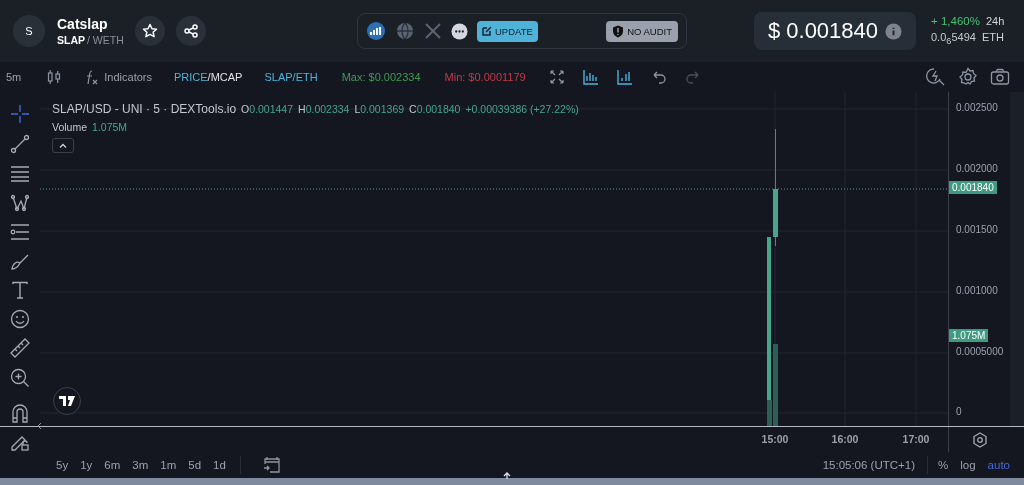 The width and height of the screenshot is (1024, 485). I want to click on price-change: + 1,460%, so click(955, 21).